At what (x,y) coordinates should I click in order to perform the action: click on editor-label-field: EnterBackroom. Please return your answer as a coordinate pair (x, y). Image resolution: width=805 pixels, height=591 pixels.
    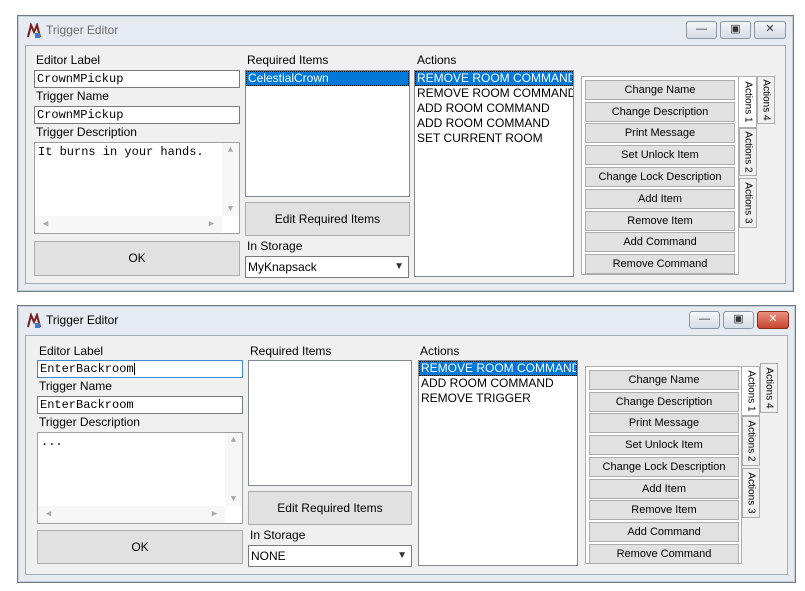
    Looking at the image, I should click on (140, 369).